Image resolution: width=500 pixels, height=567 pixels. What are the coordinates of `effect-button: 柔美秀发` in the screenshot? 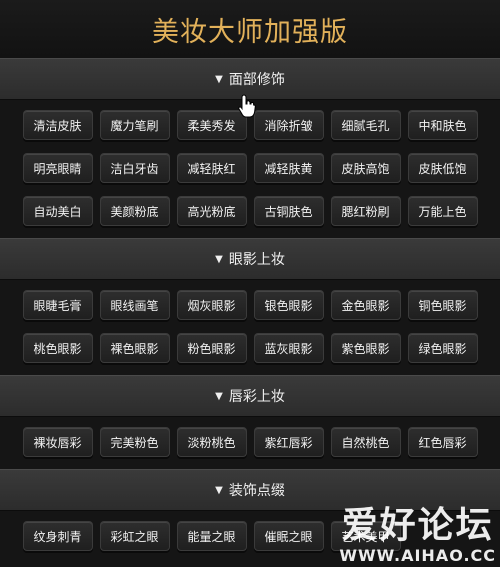 It's located at (211, 125).